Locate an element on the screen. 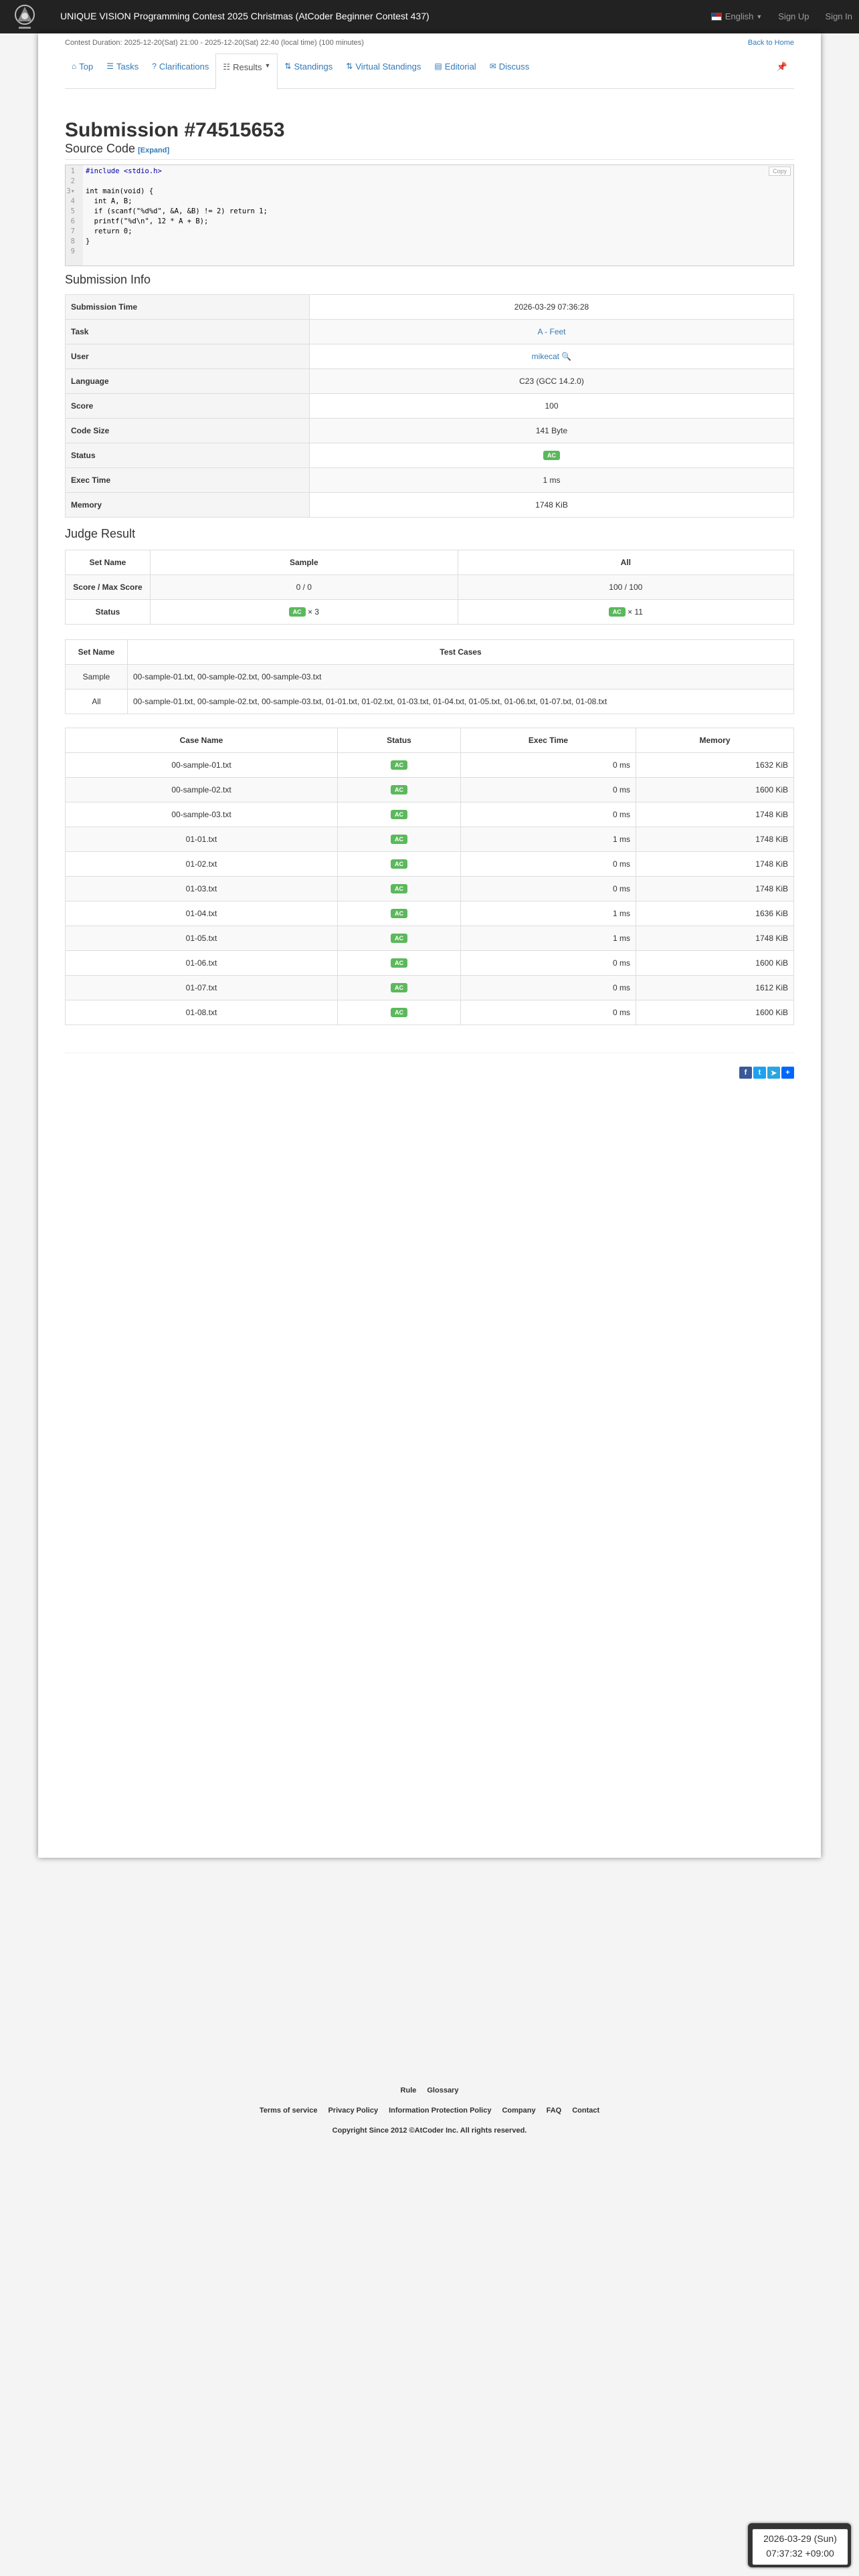 This screenshot has height=2576, width=859. book-icon: ▤ is located at coordinates (438, 66).